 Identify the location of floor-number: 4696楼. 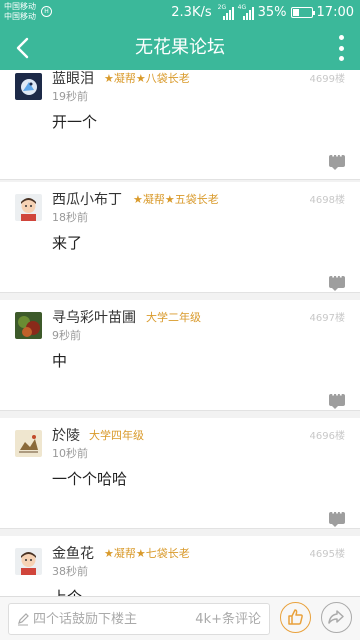
(327, 436).